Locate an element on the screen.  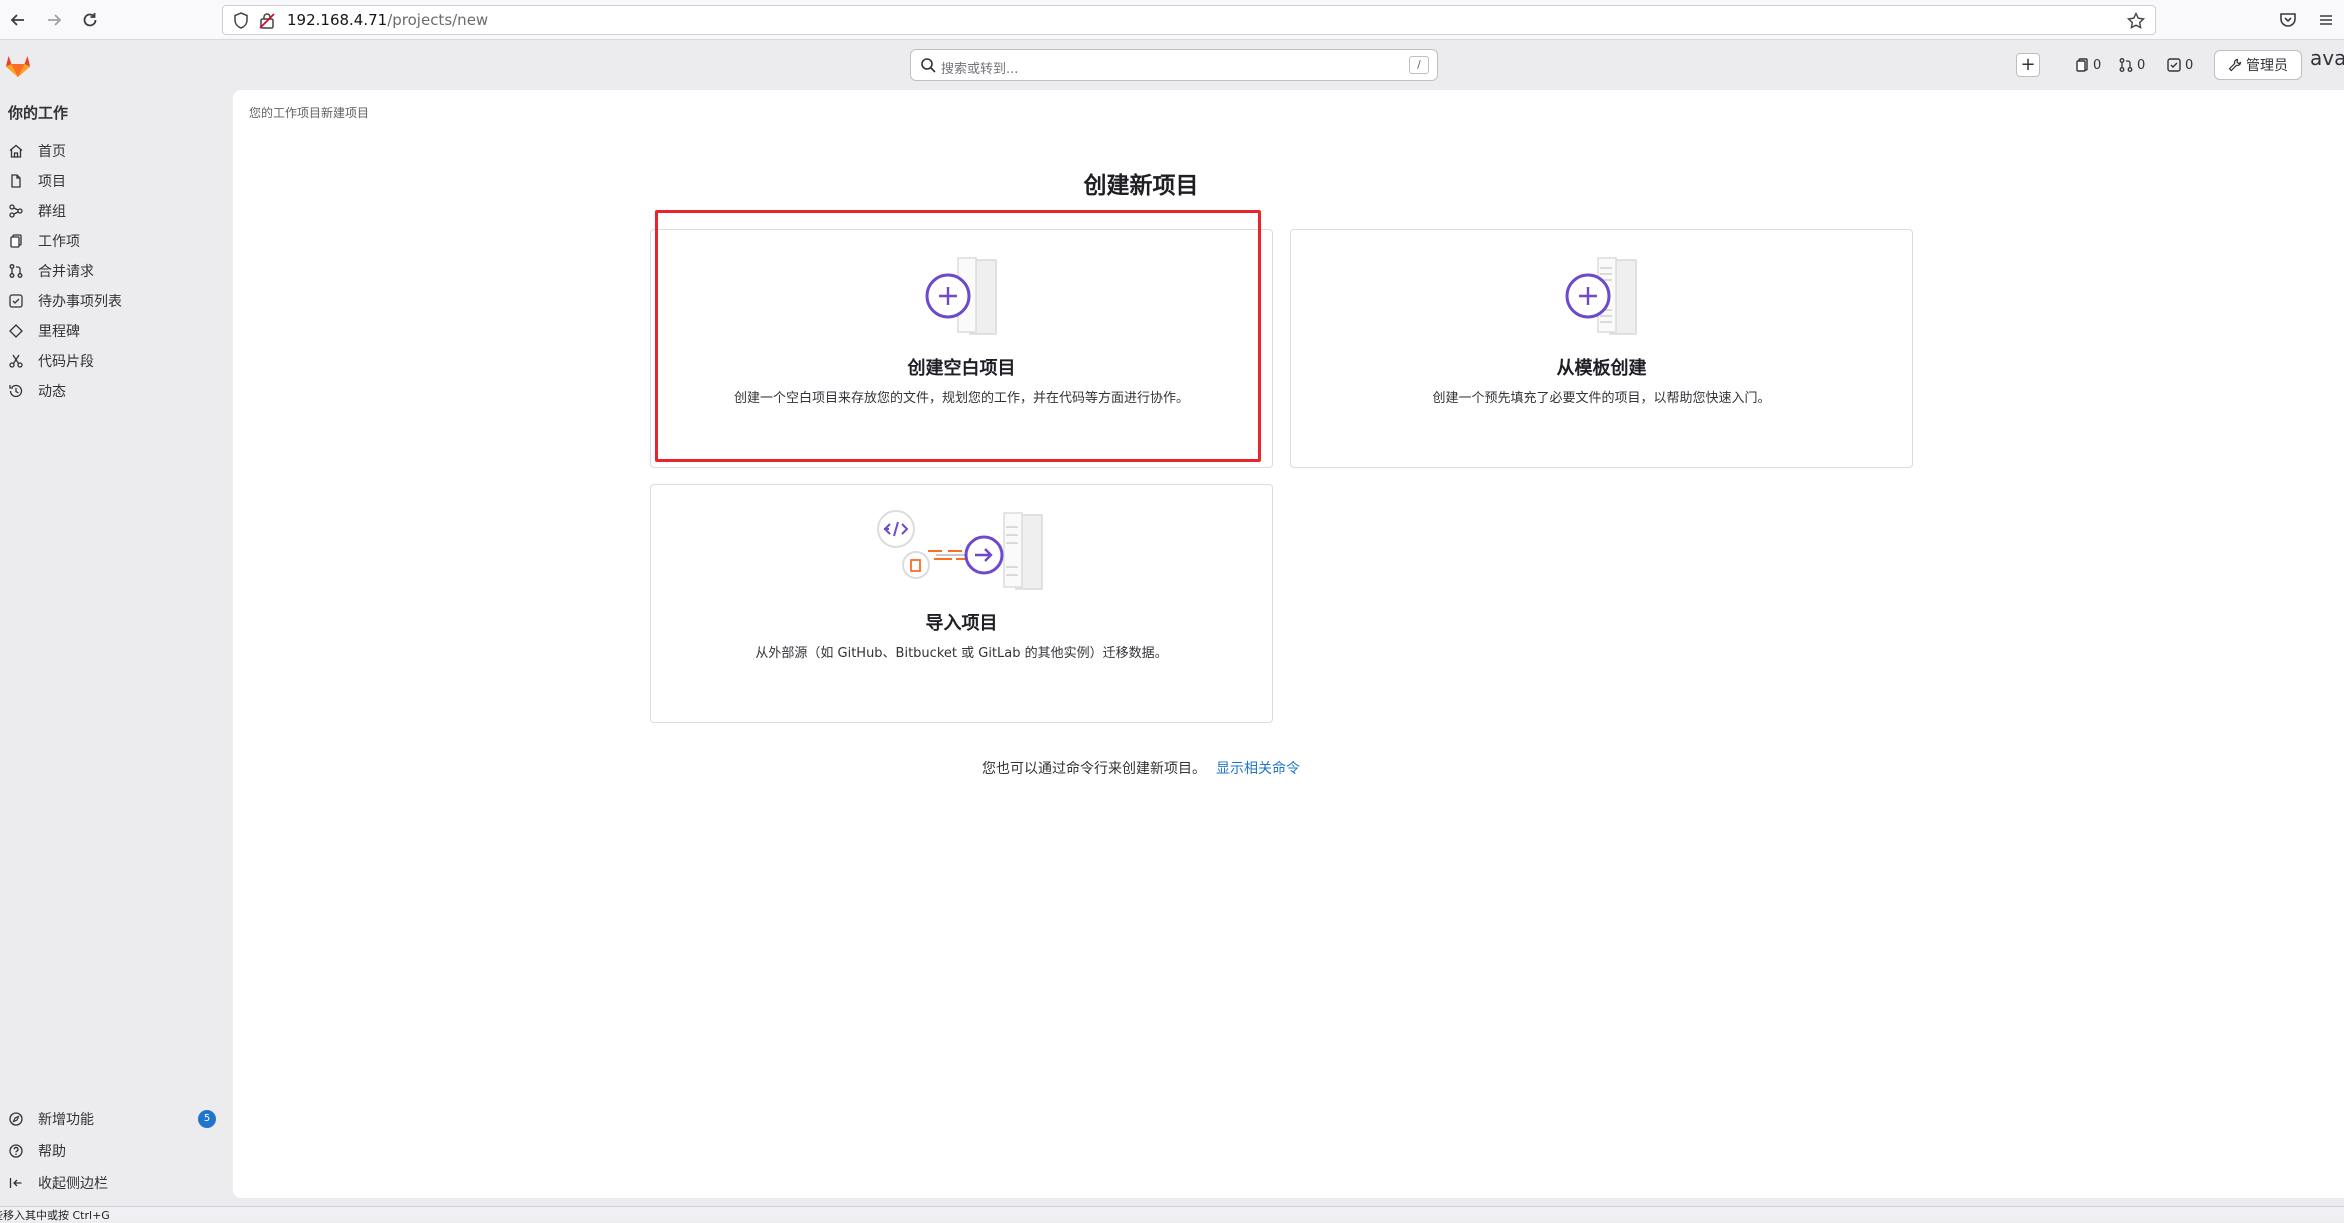
menu-icon is located at coordinates (2326, 20).